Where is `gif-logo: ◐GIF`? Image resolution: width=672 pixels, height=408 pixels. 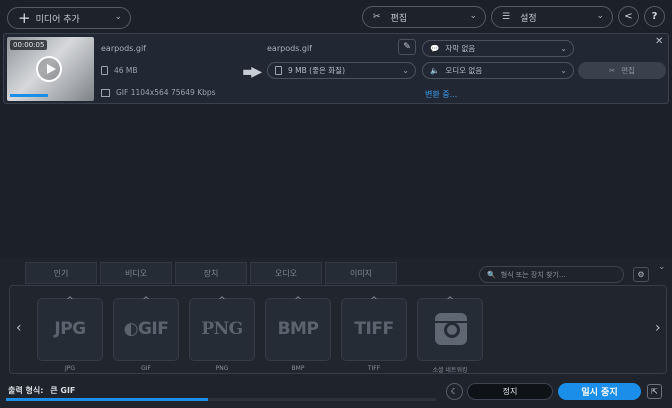
gif-logo: ◐GIF is located at coordinates (146, 329).